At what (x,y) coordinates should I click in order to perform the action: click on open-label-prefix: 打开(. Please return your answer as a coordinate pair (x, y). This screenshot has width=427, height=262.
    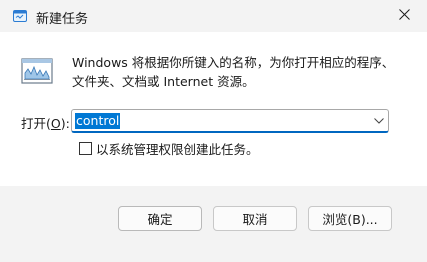
    Looking at the image, I should click on (36, 123).